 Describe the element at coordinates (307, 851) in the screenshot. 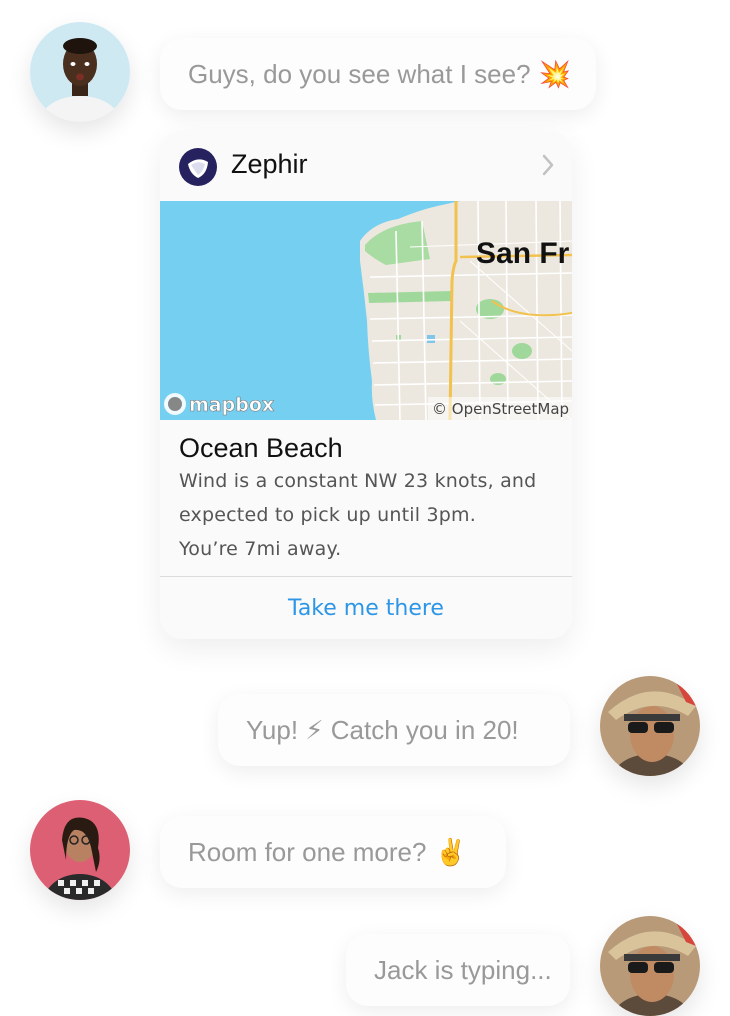

I see `message-text: Room for one more?` at that location.